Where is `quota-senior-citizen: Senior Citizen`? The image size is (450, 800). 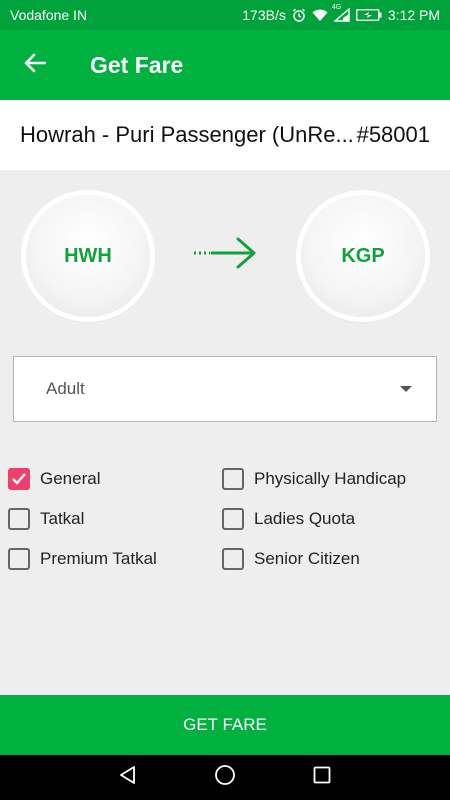
quota-senior-citizen: Senior Citizen is located at coordinates (291, 559).